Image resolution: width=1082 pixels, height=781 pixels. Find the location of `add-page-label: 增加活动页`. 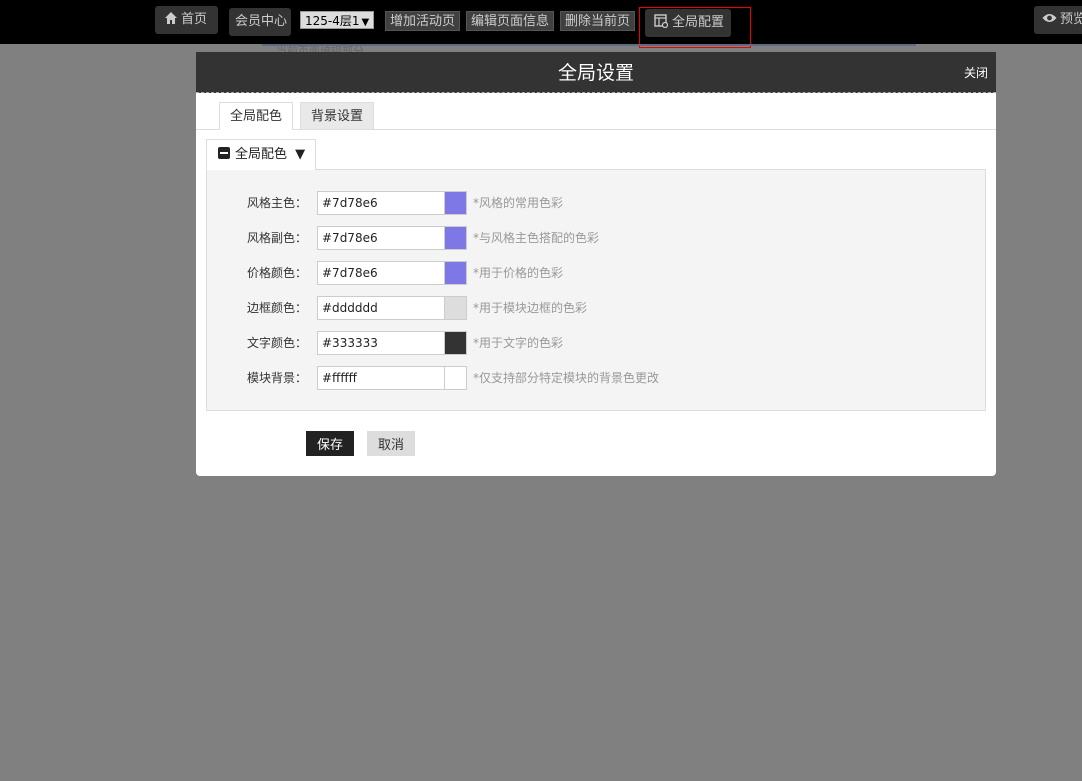

add-page-label: 增加活动页 is located at coordinates (423, 21).